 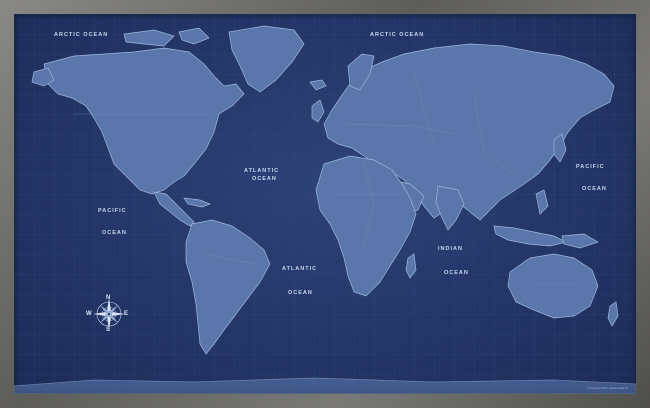 What do you see at coordinates (108, 298) in the screenshot?
I see `compass-north: N` at bounding box center [108, 298].